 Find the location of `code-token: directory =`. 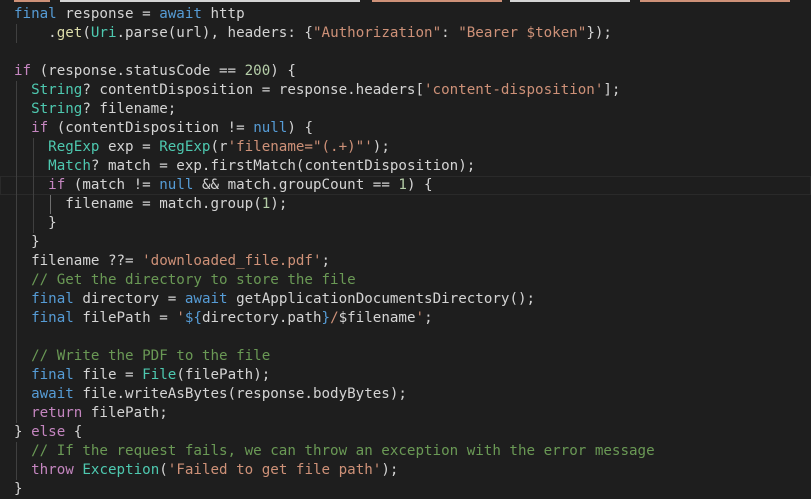

code-token: directory = is located at coordinates (129, 299).